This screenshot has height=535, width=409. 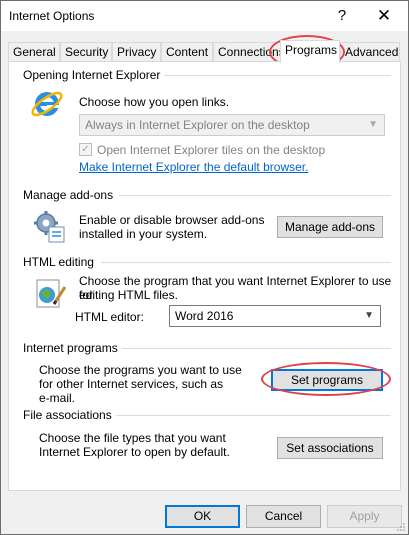 I want to click on html-editing-description-line2: editing HTML files., so click(x=128, y=295).